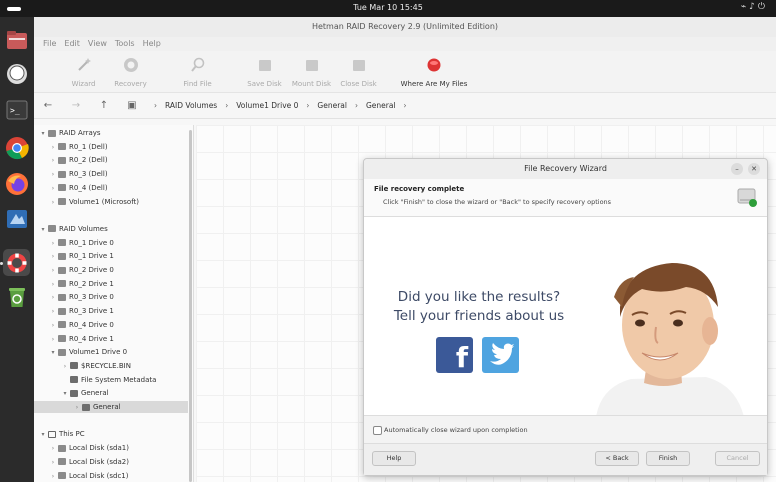 Image resolution: width=776 pixels, height=482 pixels. Describe the element at coordinates (97, 44) in the screenshot. I see `menu-view: View` at that location.